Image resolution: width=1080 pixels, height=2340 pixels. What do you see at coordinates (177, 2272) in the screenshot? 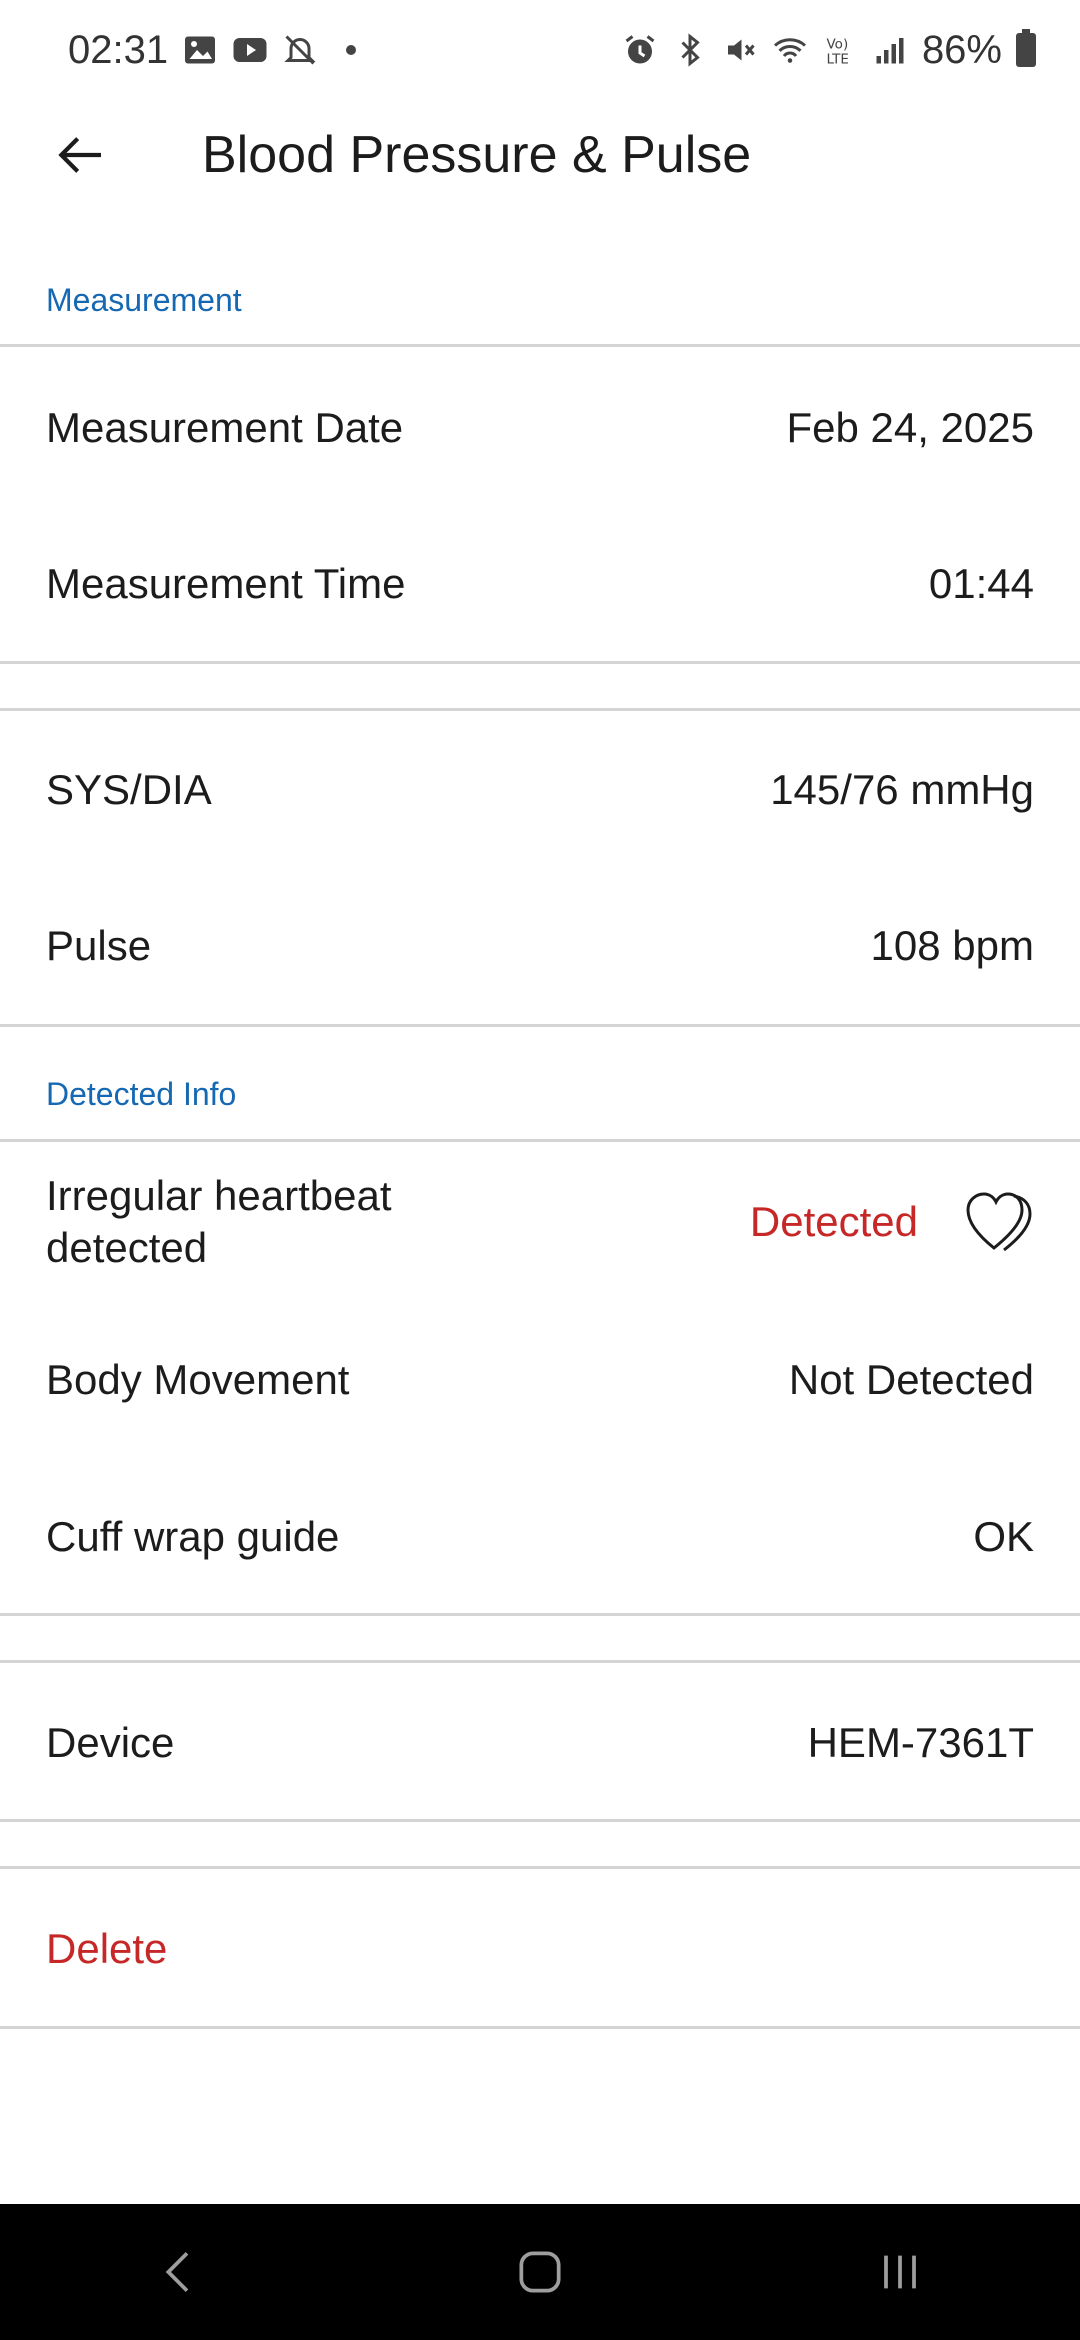
I see `back-nav-icon` at bounding box center [177, 2272].